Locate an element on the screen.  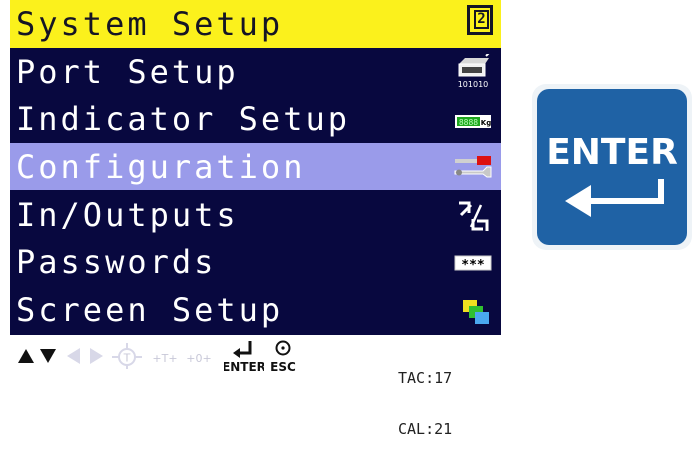
arrow-left-icon is located at coordinates (73, 356).